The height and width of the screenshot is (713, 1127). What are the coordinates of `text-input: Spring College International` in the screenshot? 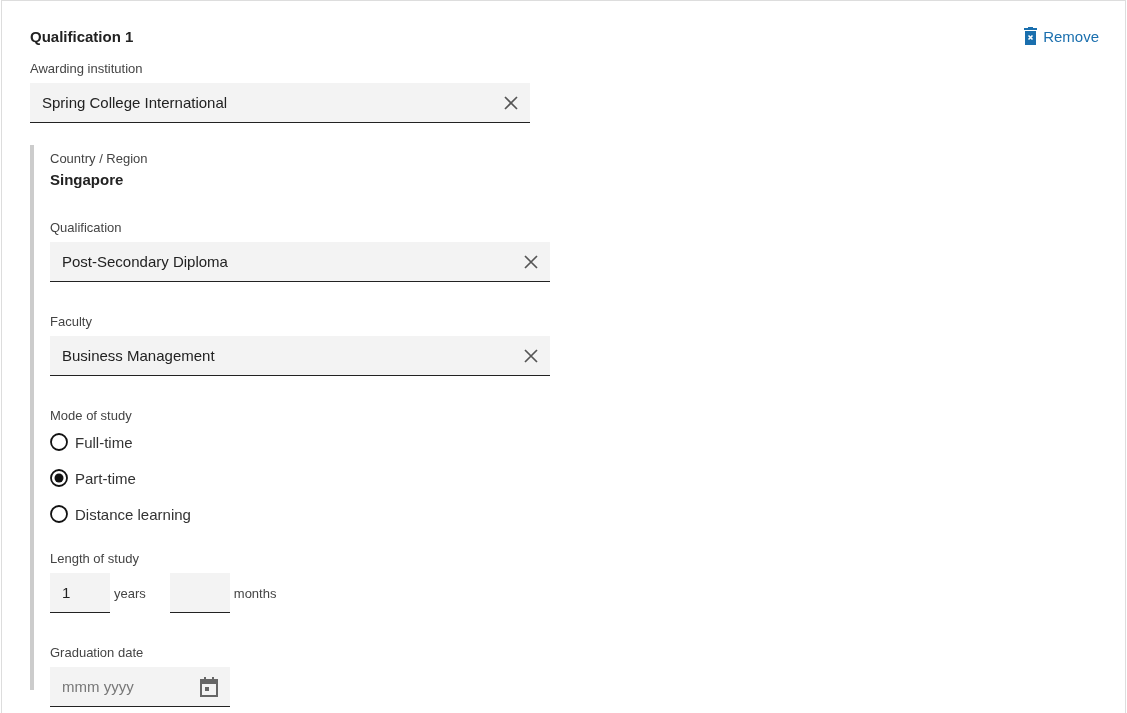 It's located at (242, 102).